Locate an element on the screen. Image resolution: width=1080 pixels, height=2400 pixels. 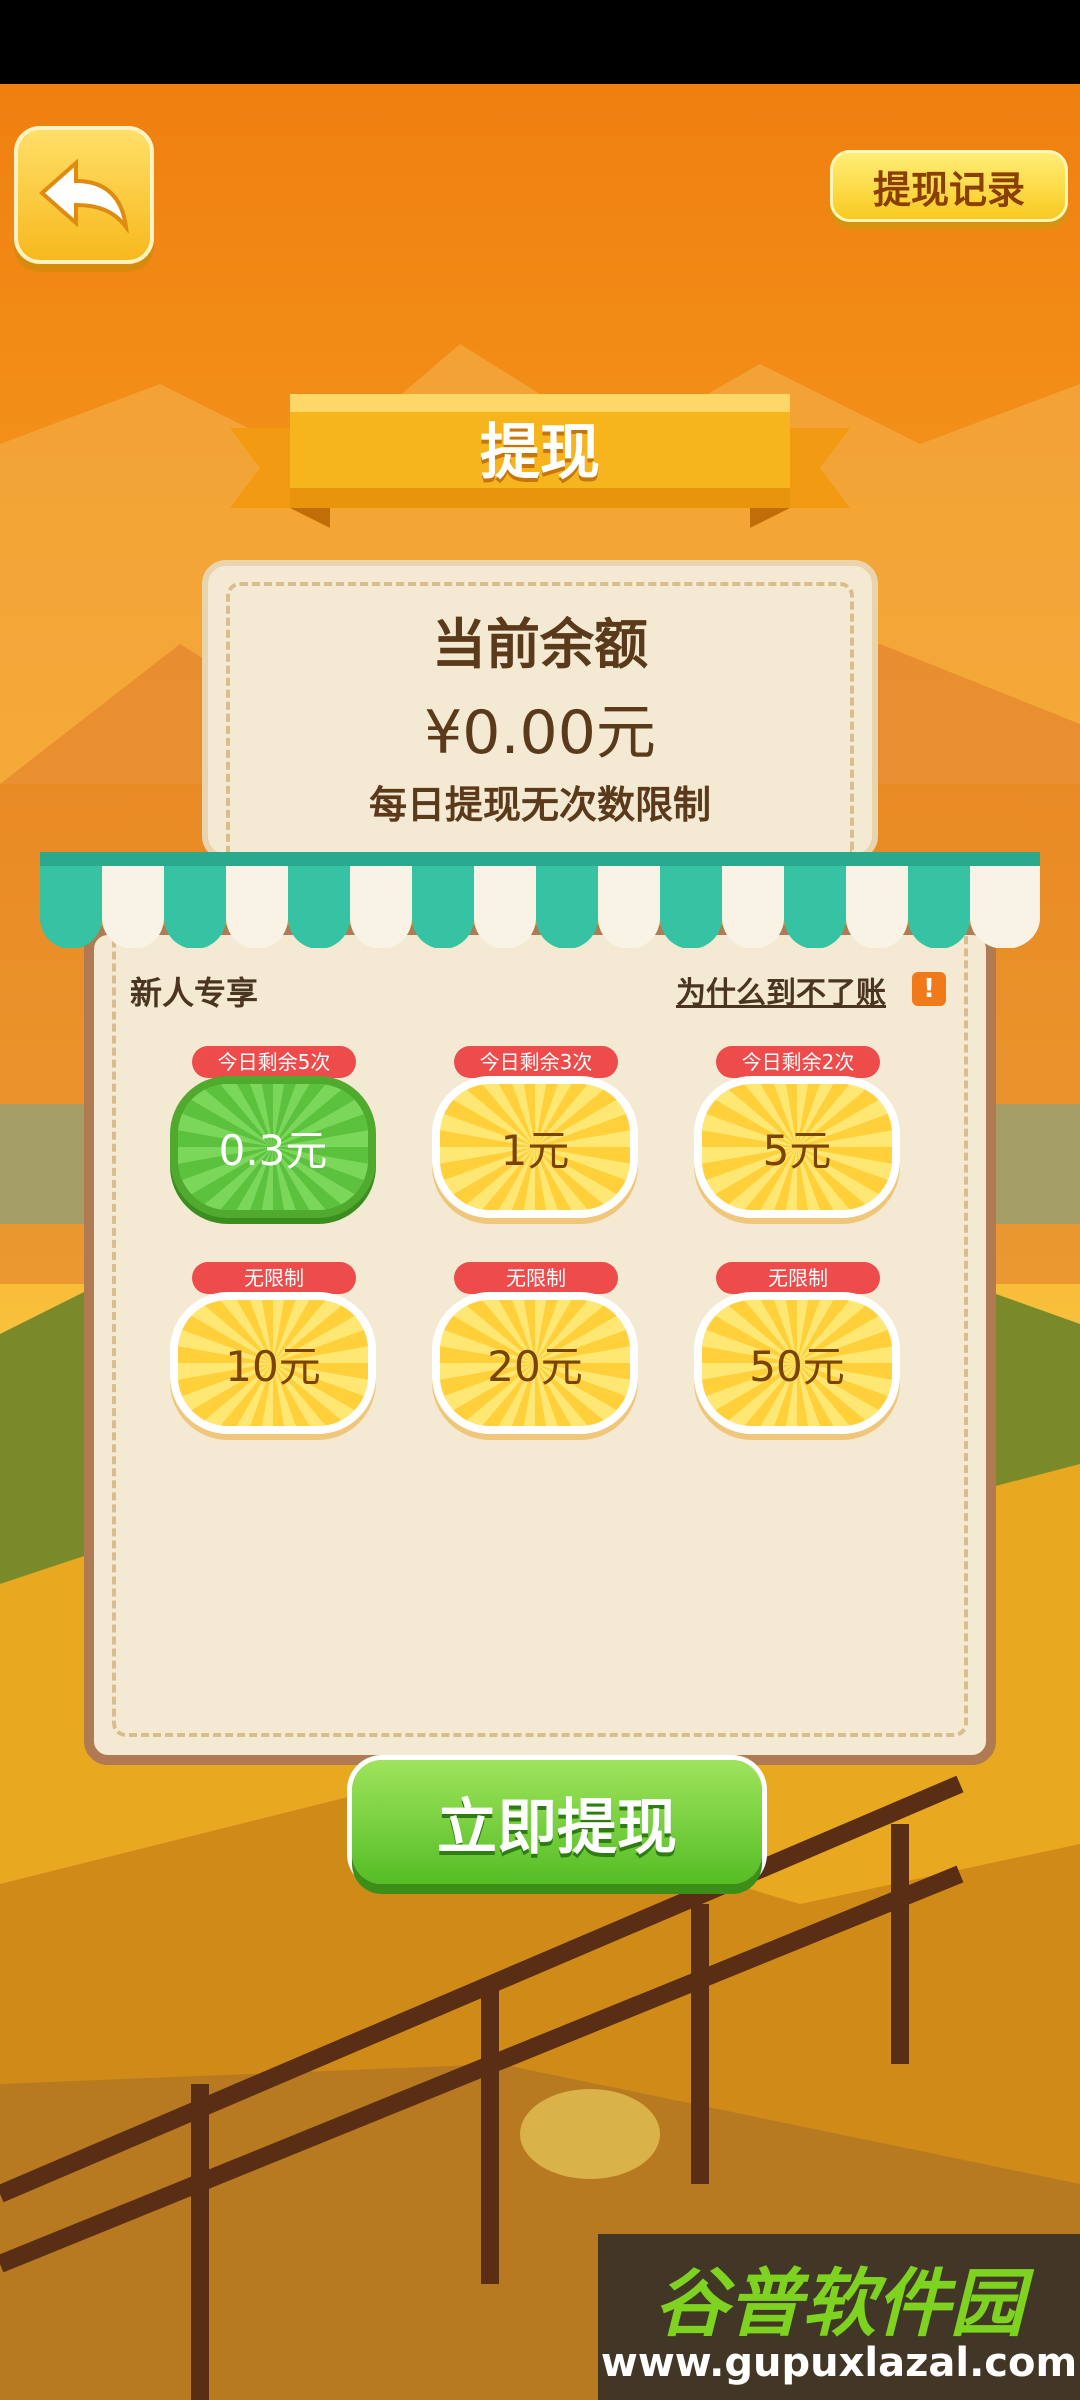
amount-option: 20元 is located at coordinates (535, 1363).